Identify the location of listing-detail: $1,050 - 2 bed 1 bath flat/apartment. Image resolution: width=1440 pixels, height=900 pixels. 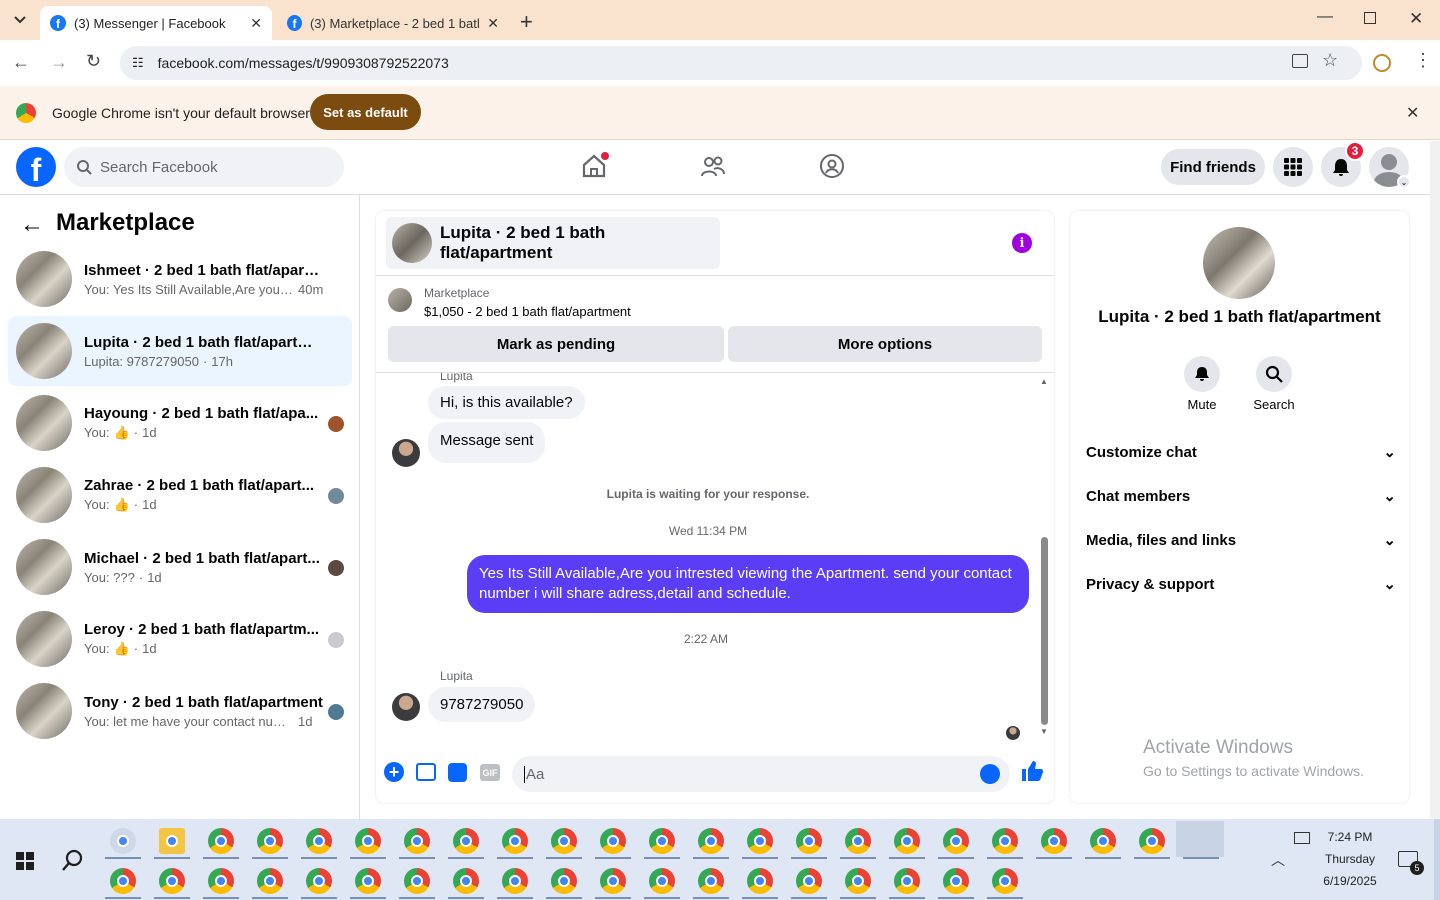
(527, 311).